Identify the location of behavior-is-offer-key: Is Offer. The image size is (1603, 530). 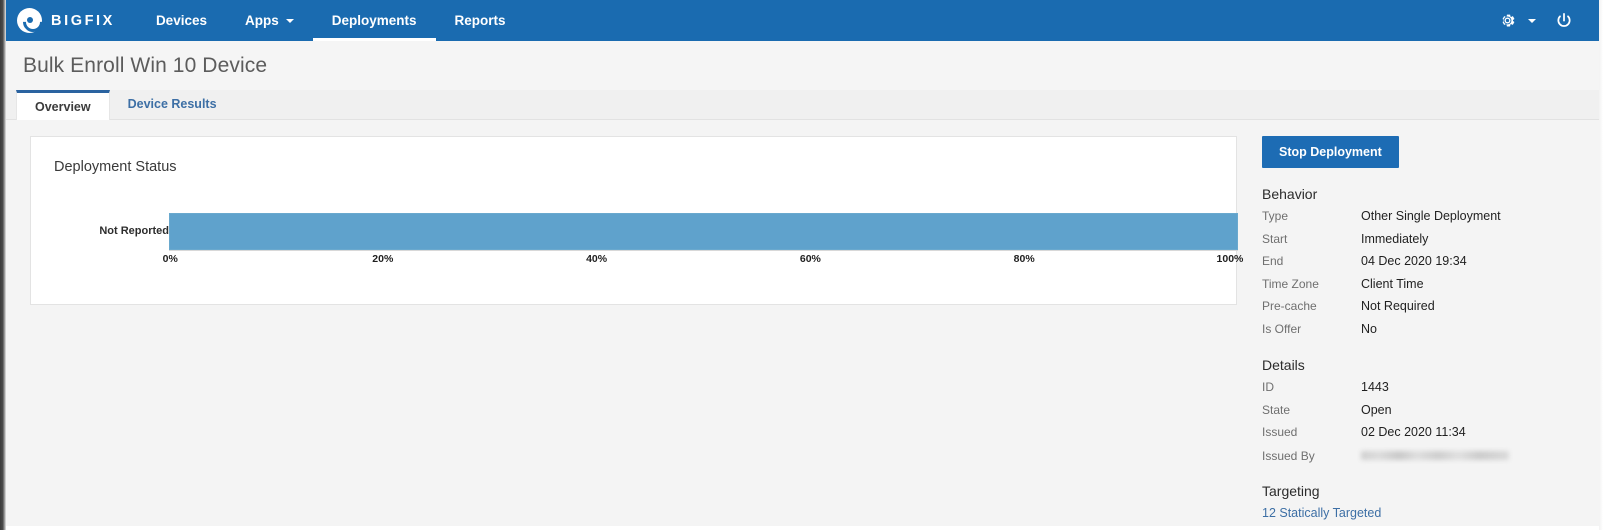
(1282, 328).